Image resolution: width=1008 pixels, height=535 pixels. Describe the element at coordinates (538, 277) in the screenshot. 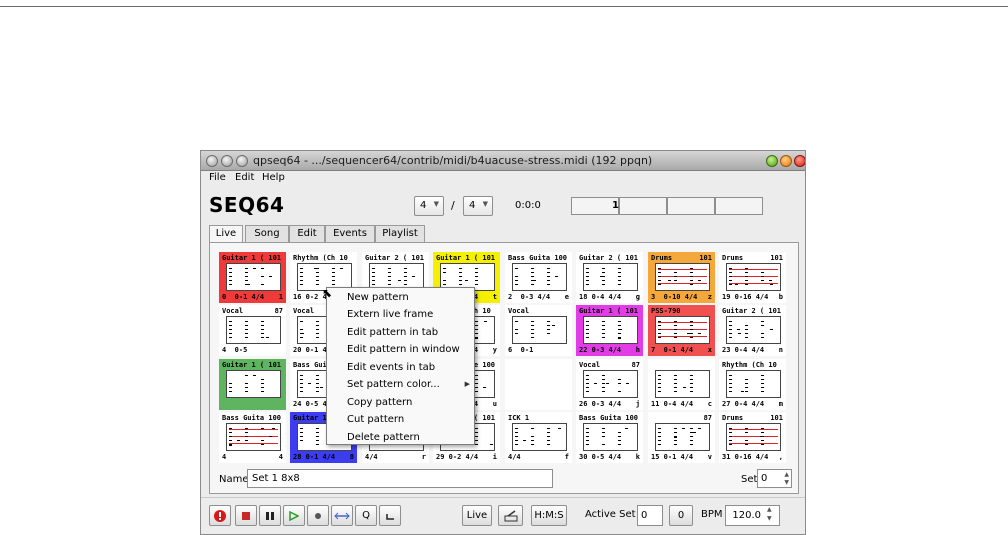

I see `pattern-slot: Bass Guita 100 2 0-3 4/4 e` at that location.